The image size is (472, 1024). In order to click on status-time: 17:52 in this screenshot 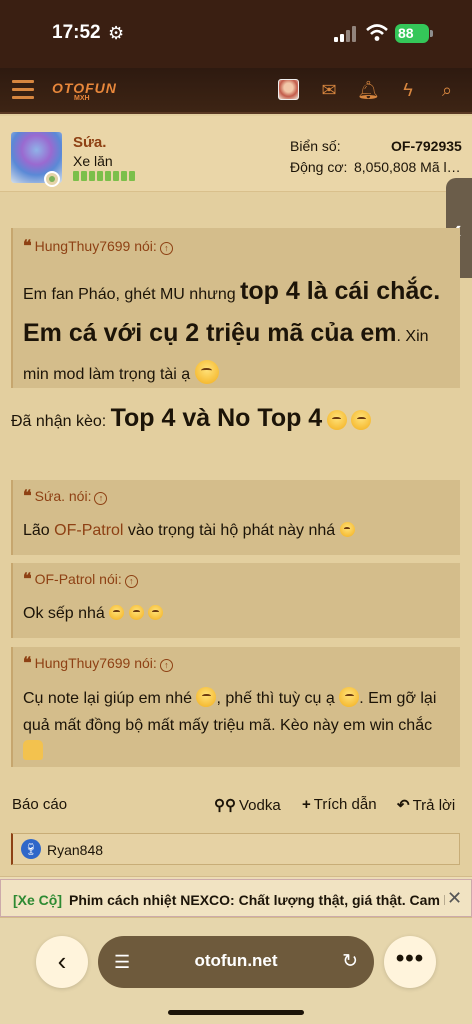, I will do `click(76, 32)`.